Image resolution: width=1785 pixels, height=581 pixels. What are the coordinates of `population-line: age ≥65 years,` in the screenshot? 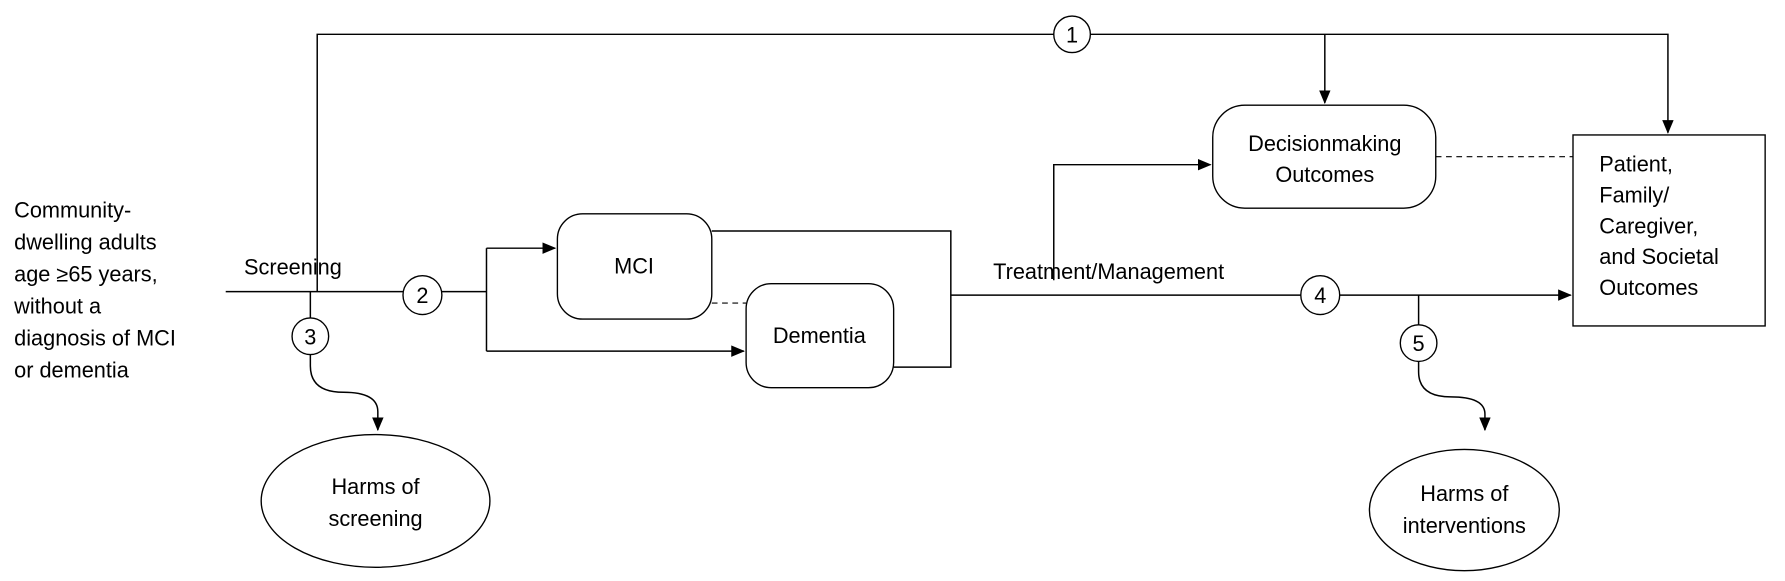 It's located at (86, 273).